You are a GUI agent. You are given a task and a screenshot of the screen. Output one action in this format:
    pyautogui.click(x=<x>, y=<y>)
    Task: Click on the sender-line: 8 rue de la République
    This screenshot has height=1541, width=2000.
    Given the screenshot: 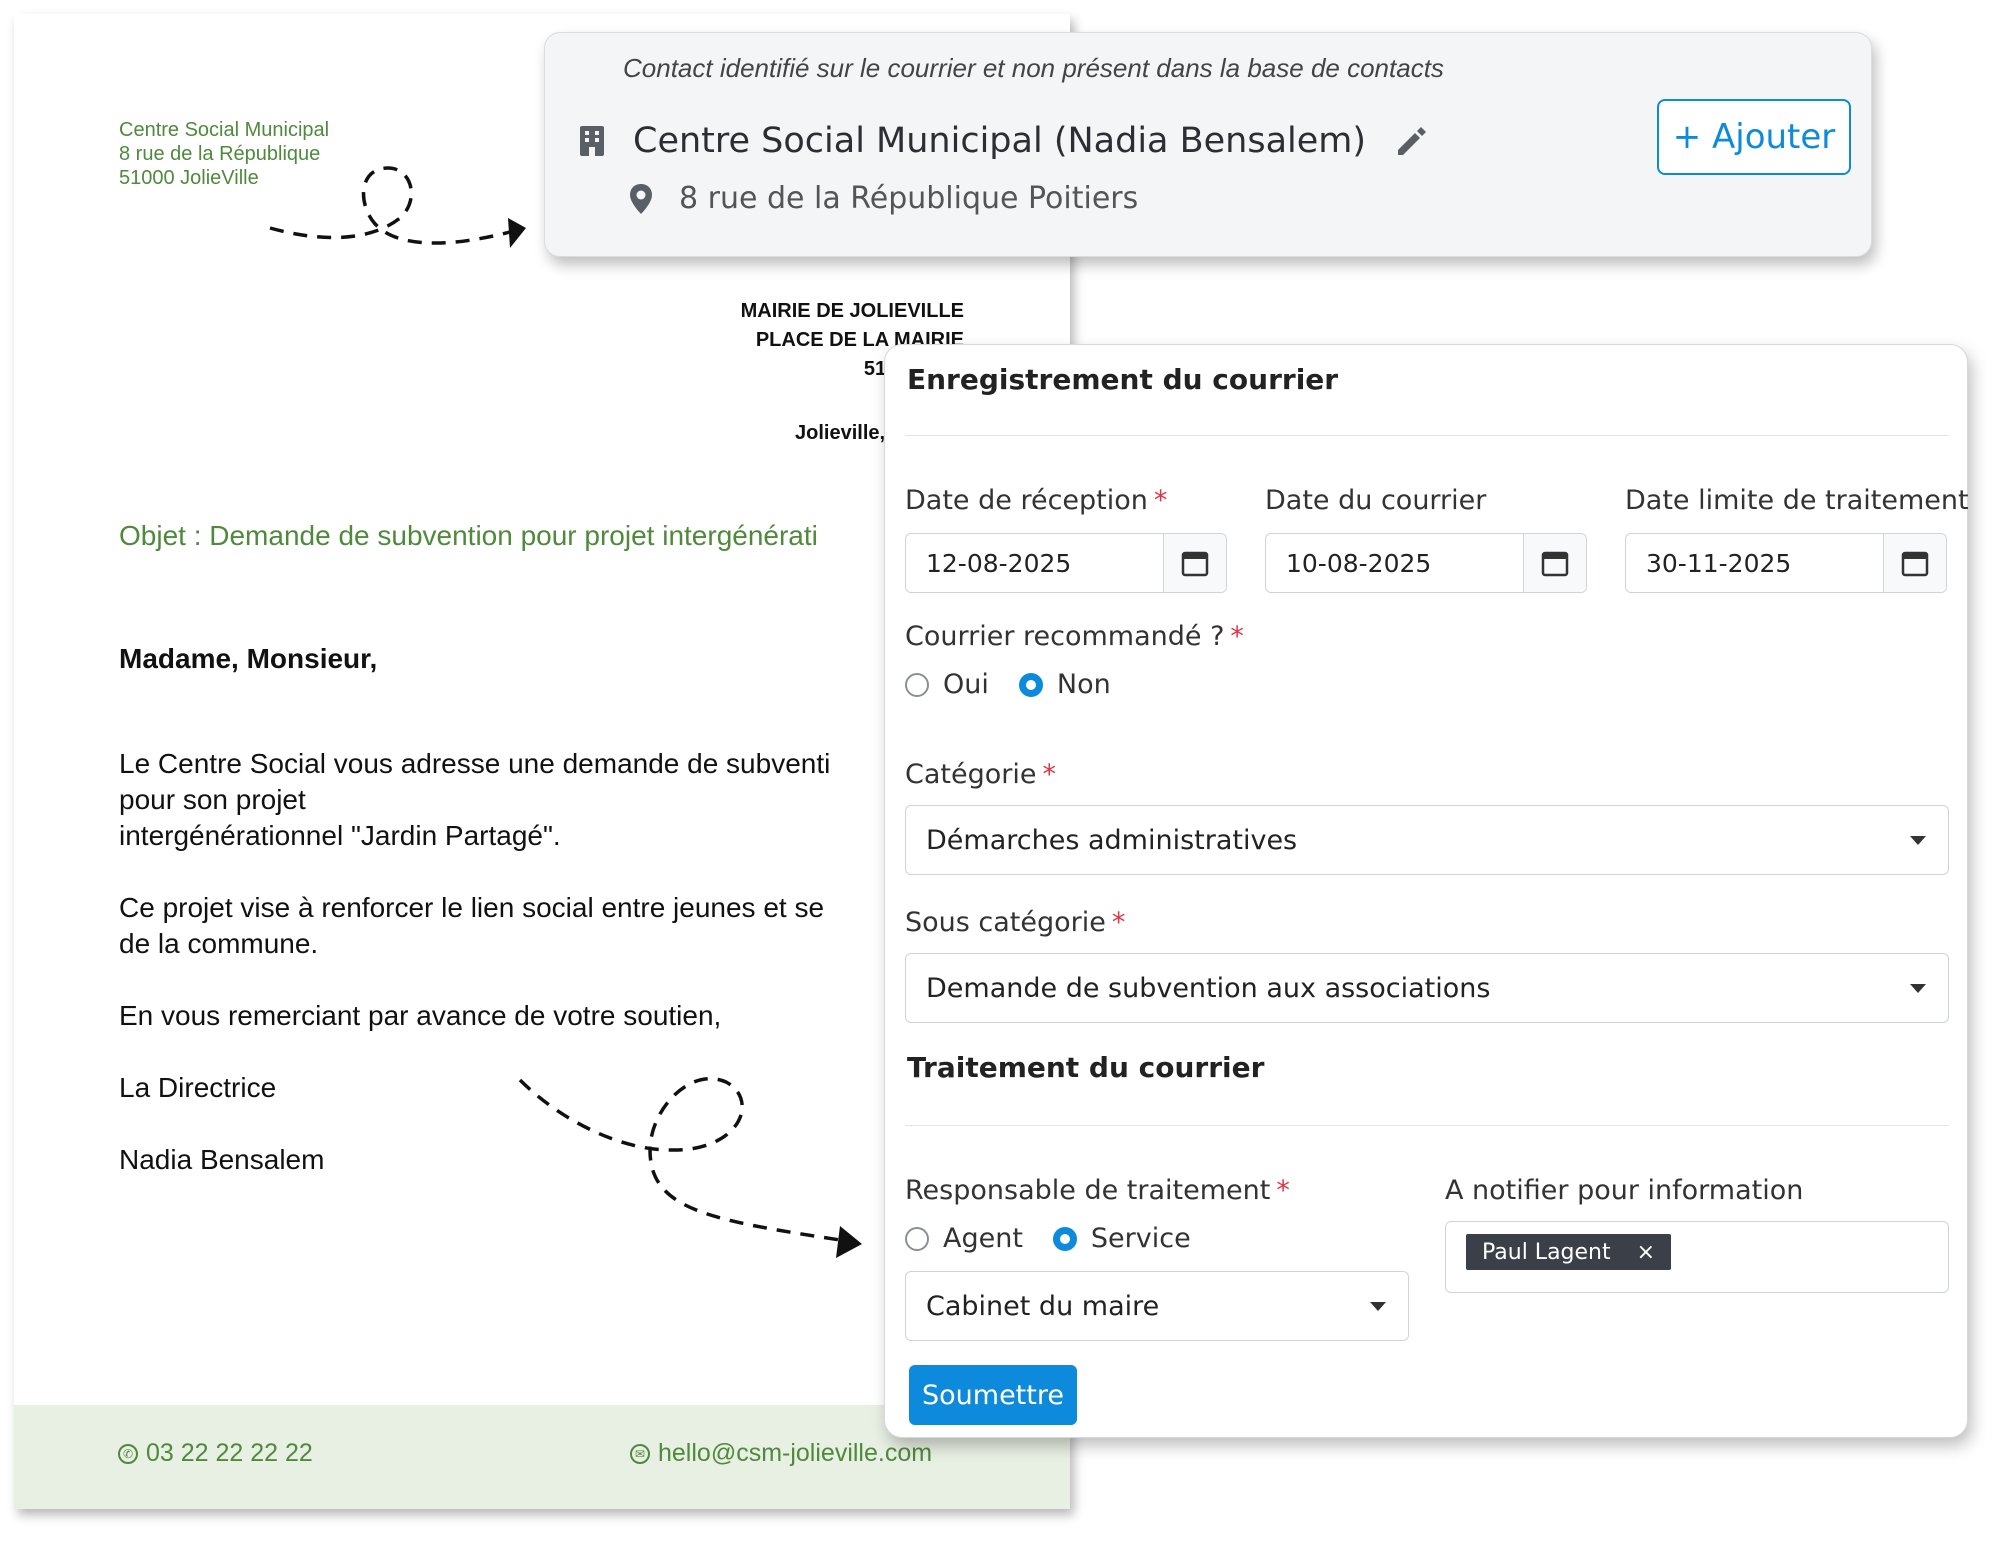 What is the action you would take?
    pyautogui.click(x=220, y=154)
    